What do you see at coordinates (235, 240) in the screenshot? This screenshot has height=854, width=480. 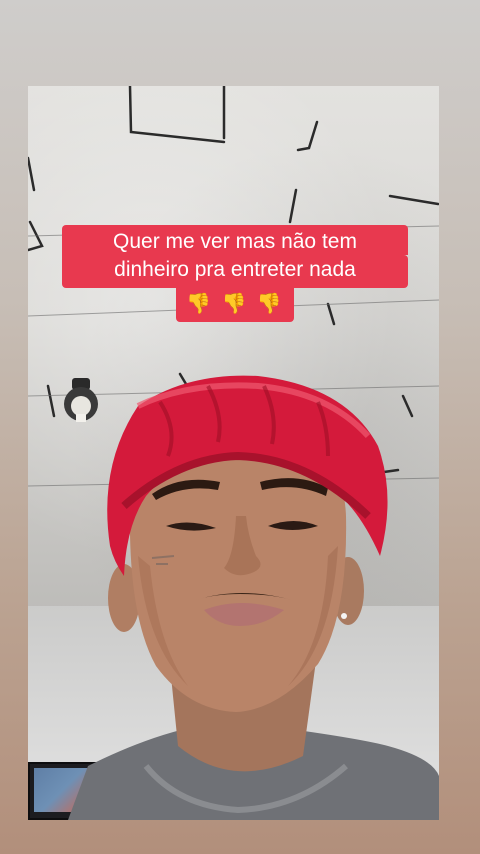 I see `caption-line-1: Quer me ver mas não tem` at bounding box center [235, 240].